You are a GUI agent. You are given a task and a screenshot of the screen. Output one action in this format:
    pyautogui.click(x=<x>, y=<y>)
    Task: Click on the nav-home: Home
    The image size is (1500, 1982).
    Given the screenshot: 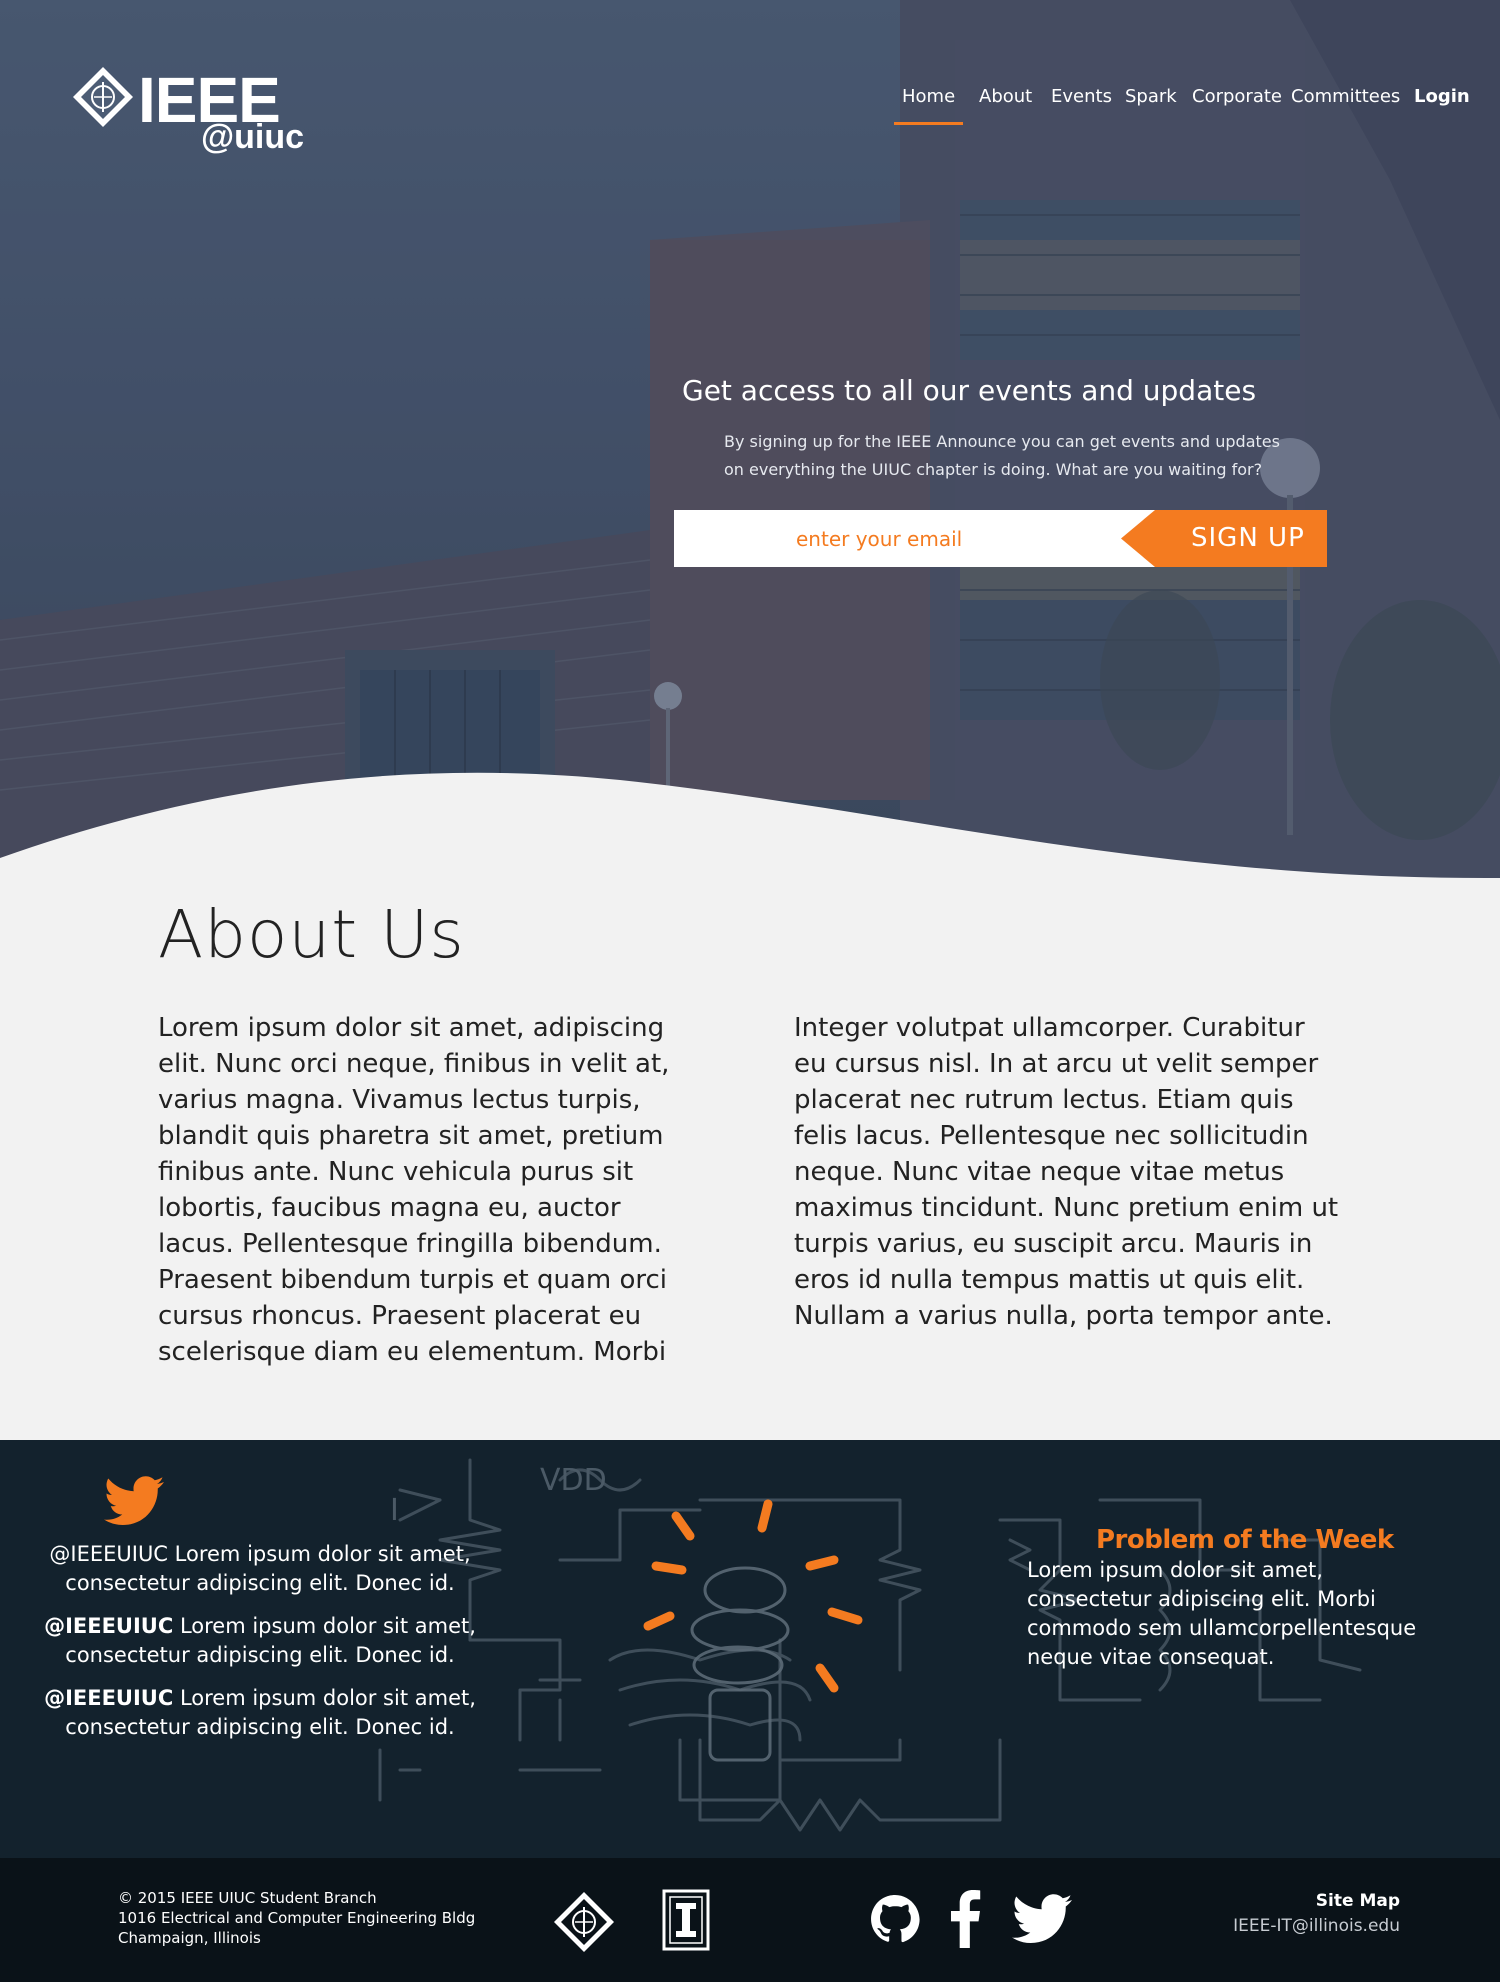 What is the action you would take?
    pyautogui.click(x=928, y=96)
    